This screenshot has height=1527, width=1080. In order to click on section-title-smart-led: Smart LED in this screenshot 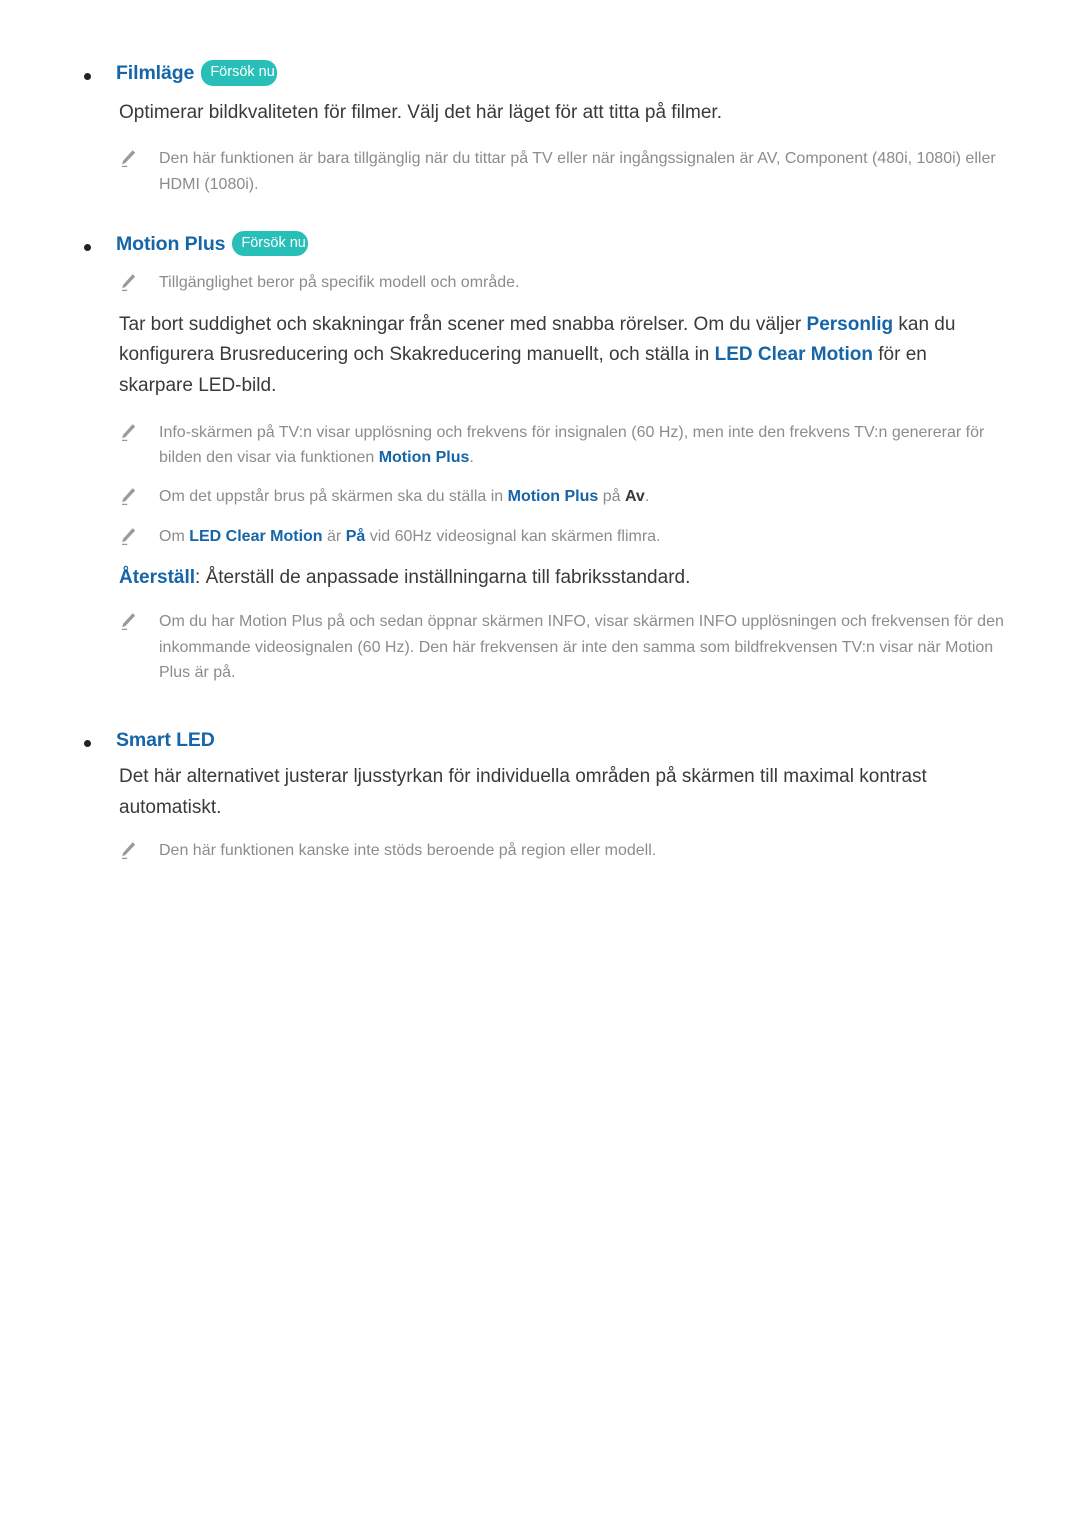, I will do `click(165, 740)`.